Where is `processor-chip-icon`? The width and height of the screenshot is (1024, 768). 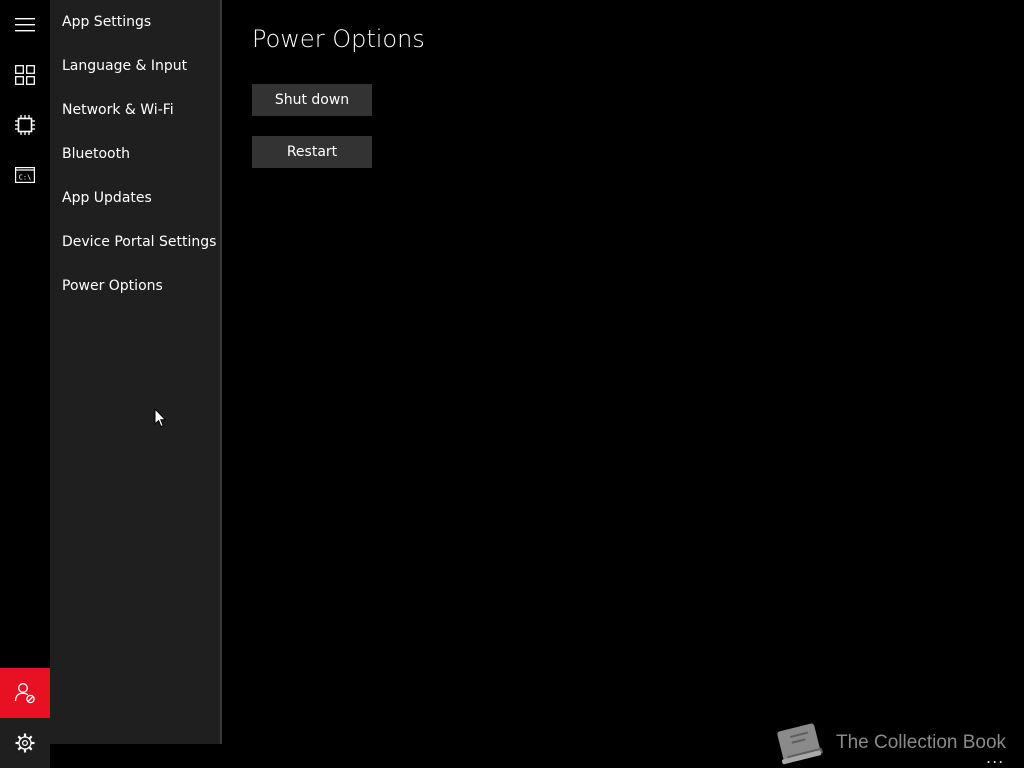
processor-chip-icon is located at coordinates (25, 125).